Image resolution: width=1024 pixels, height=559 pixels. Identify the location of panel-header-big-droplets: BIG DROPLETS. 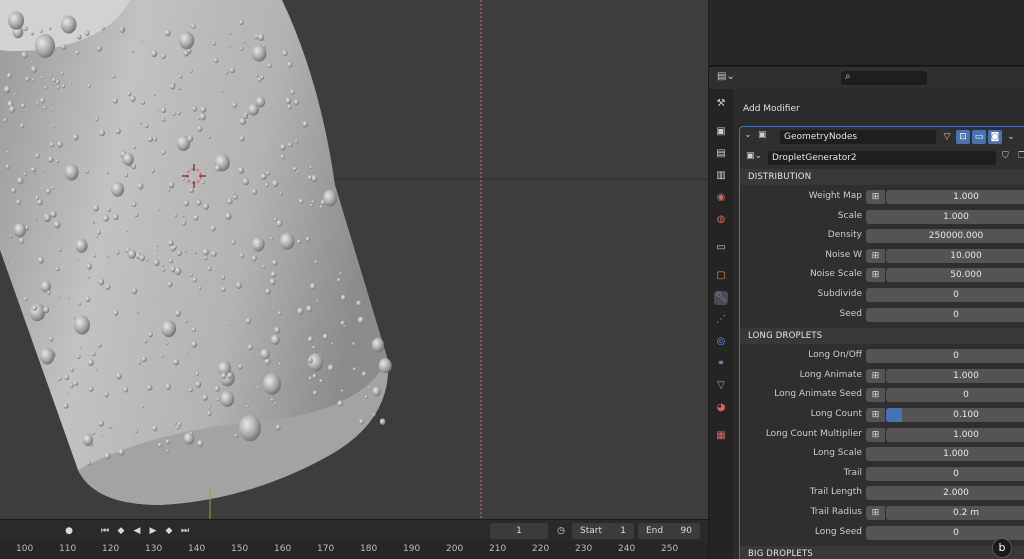
(882, 552).